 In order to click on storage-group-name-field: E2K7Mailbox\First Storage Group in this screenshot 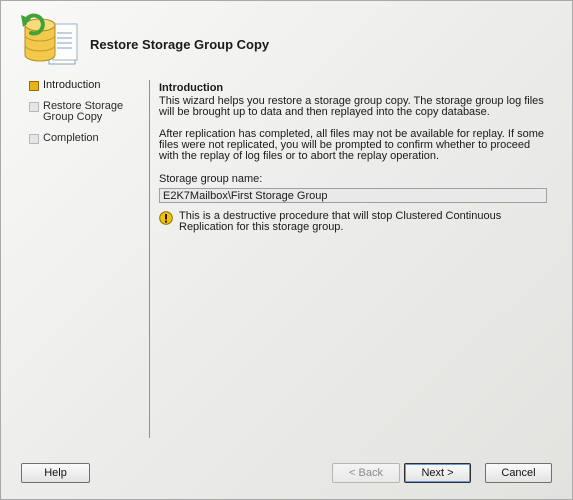, I will do `click(353, 195)`.